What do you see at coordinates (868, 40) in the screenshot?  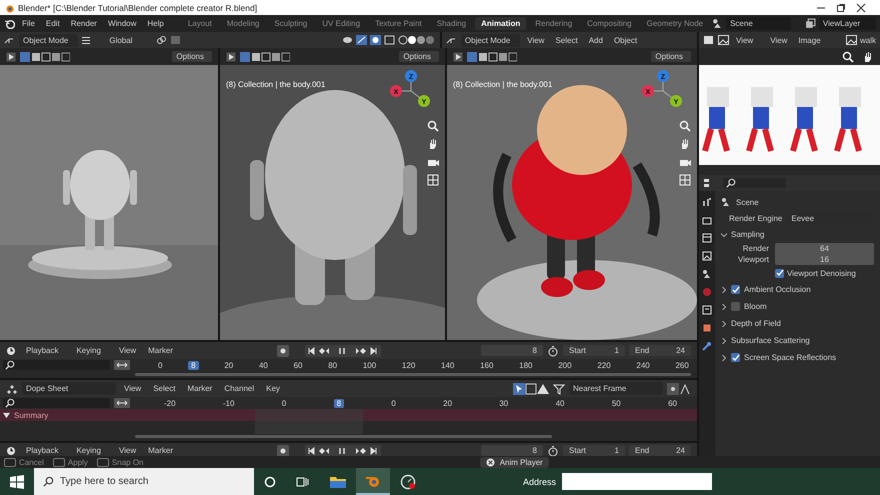 I see `image-name: walk` at bounding box center [868, 40].